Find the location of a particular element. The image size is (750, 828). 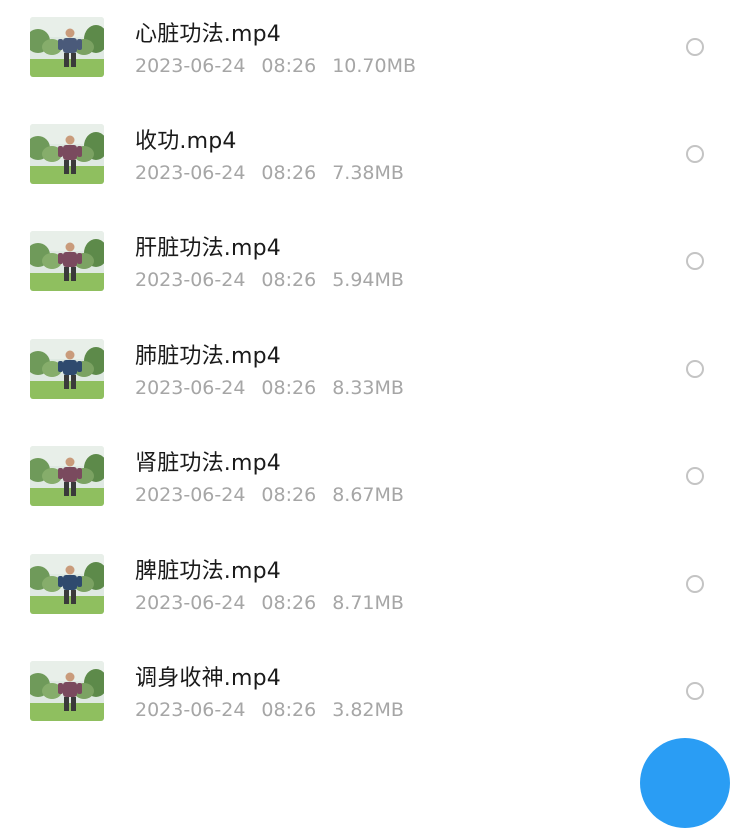

file-meta: 2023-06-24 08:26 5.94MB is located at coordinates (269, 280).